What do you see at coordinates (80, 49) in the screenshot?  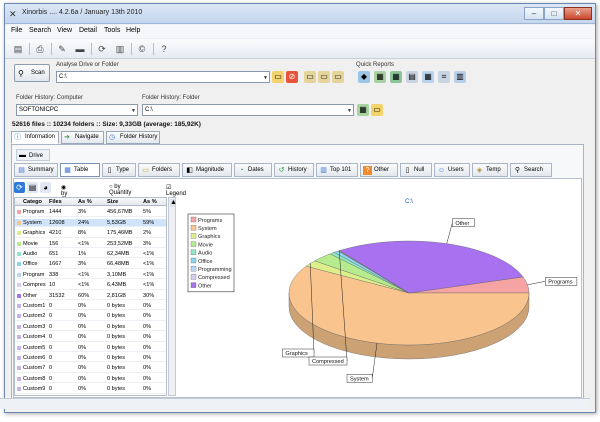 I see `drive-icon: ▬` at bounding box center [80, 49].